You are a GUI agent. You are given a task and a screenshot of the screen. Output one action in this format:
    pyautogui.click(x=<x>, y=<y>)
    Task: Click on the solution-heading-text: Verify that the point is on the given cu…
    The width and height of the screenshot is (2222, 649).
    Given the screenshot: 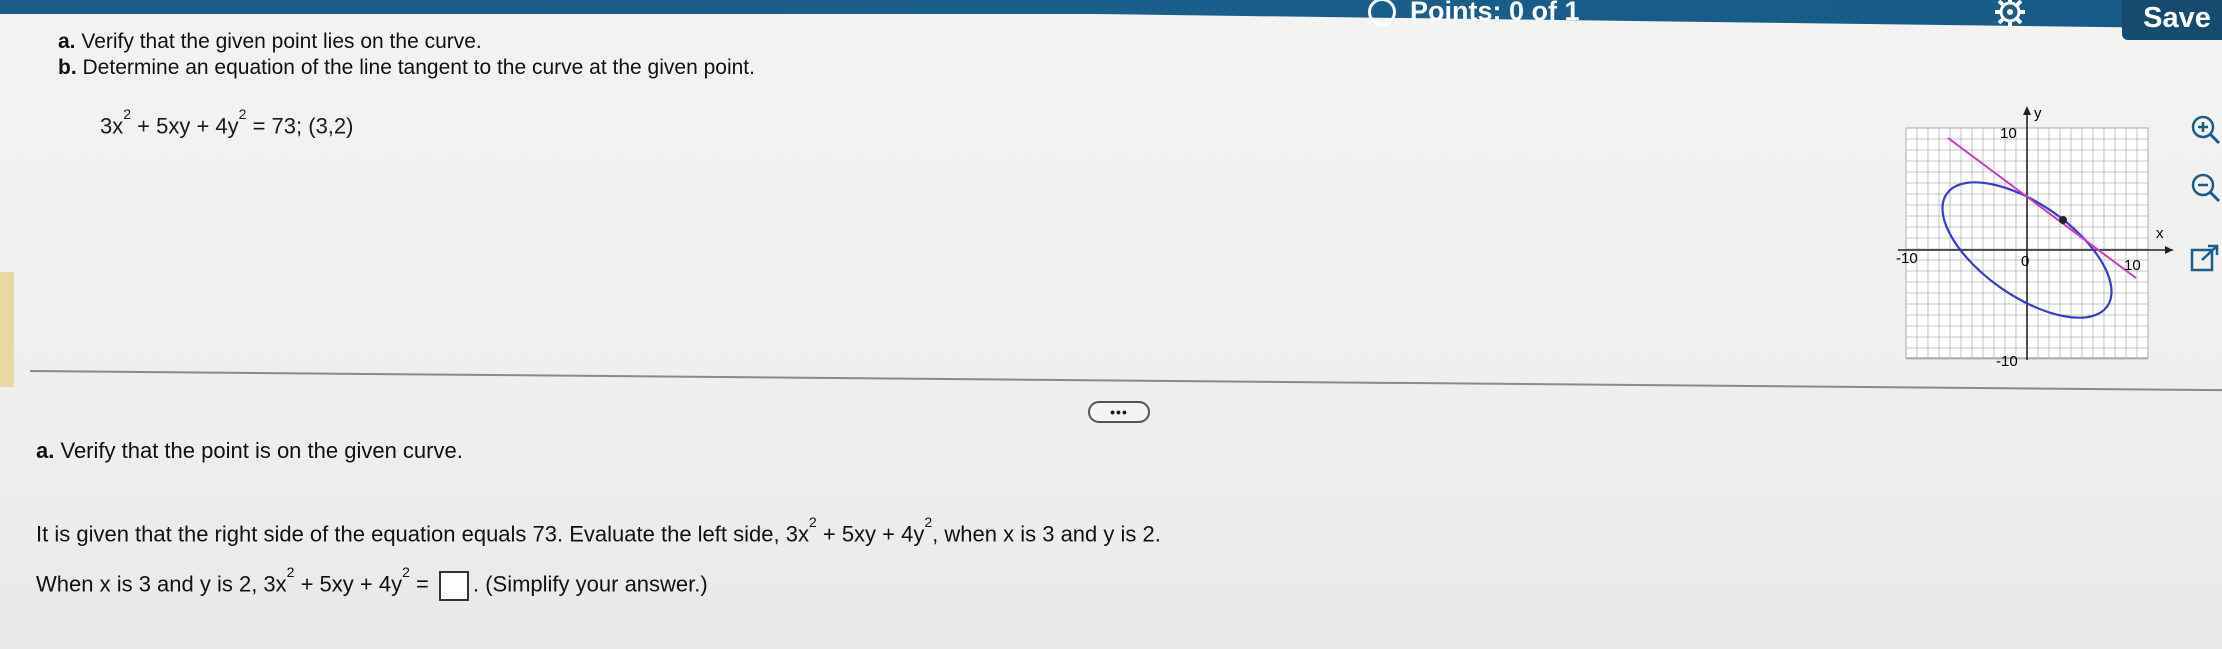 What is the action you would take?
    pyautogui.click(x=261, y=450)
    